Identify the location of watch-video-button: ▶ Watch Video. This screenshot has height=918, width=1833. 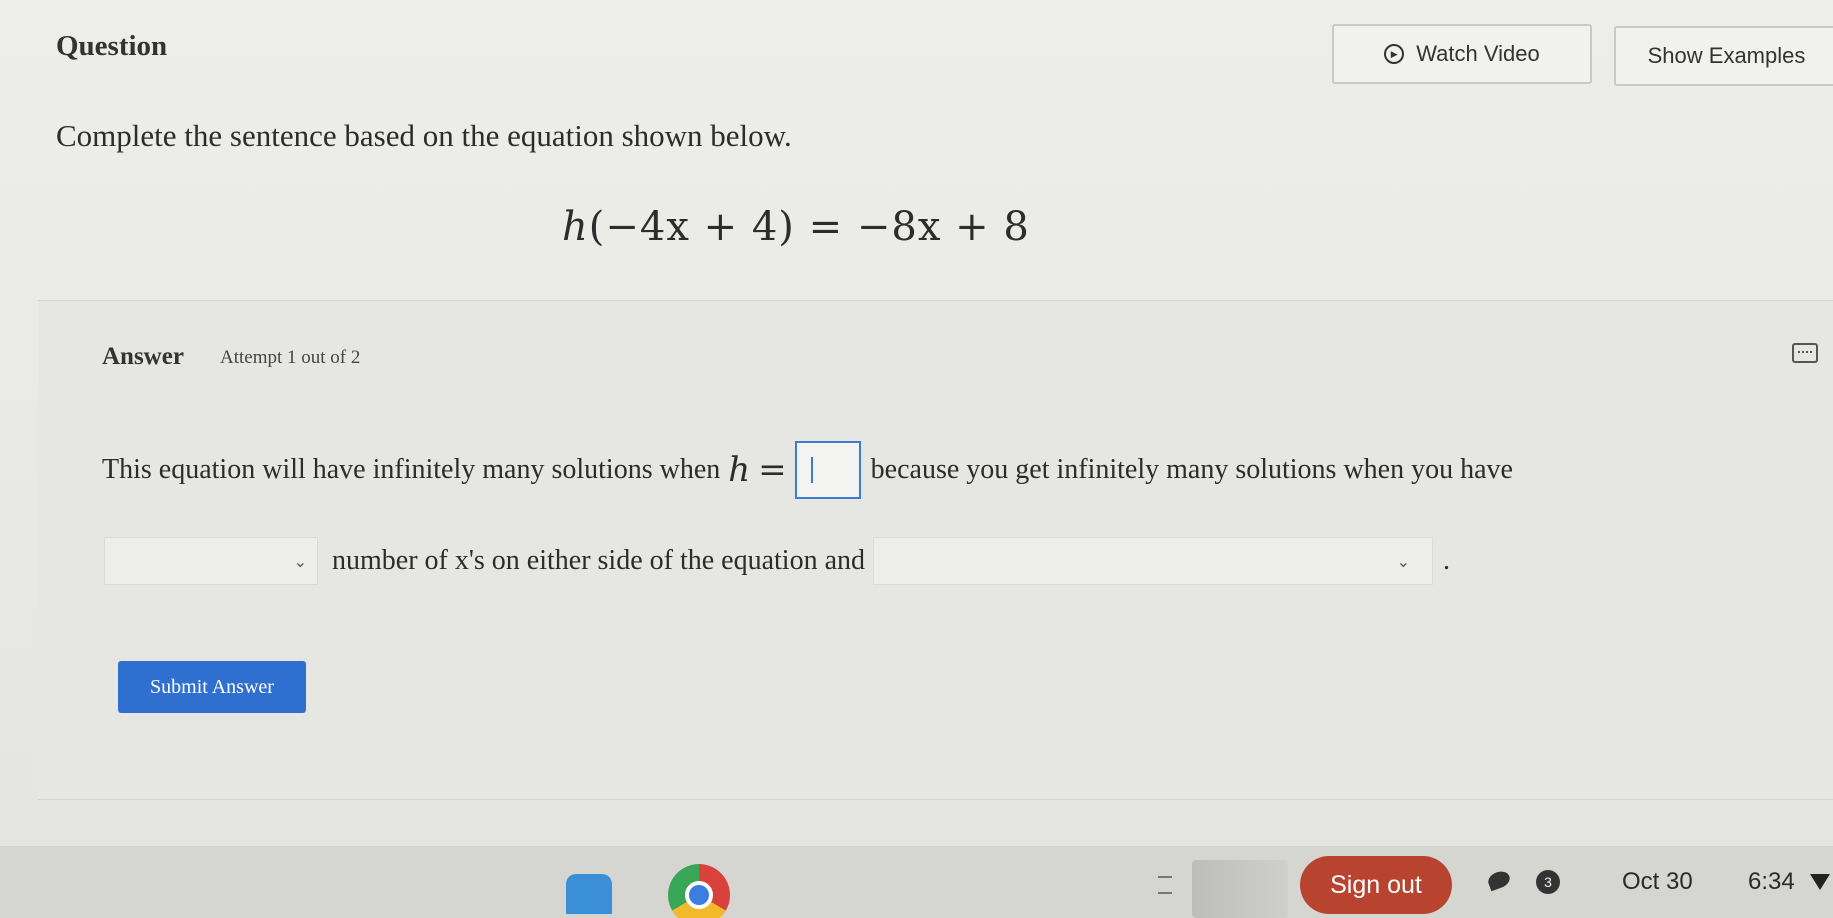
(1462, 54).